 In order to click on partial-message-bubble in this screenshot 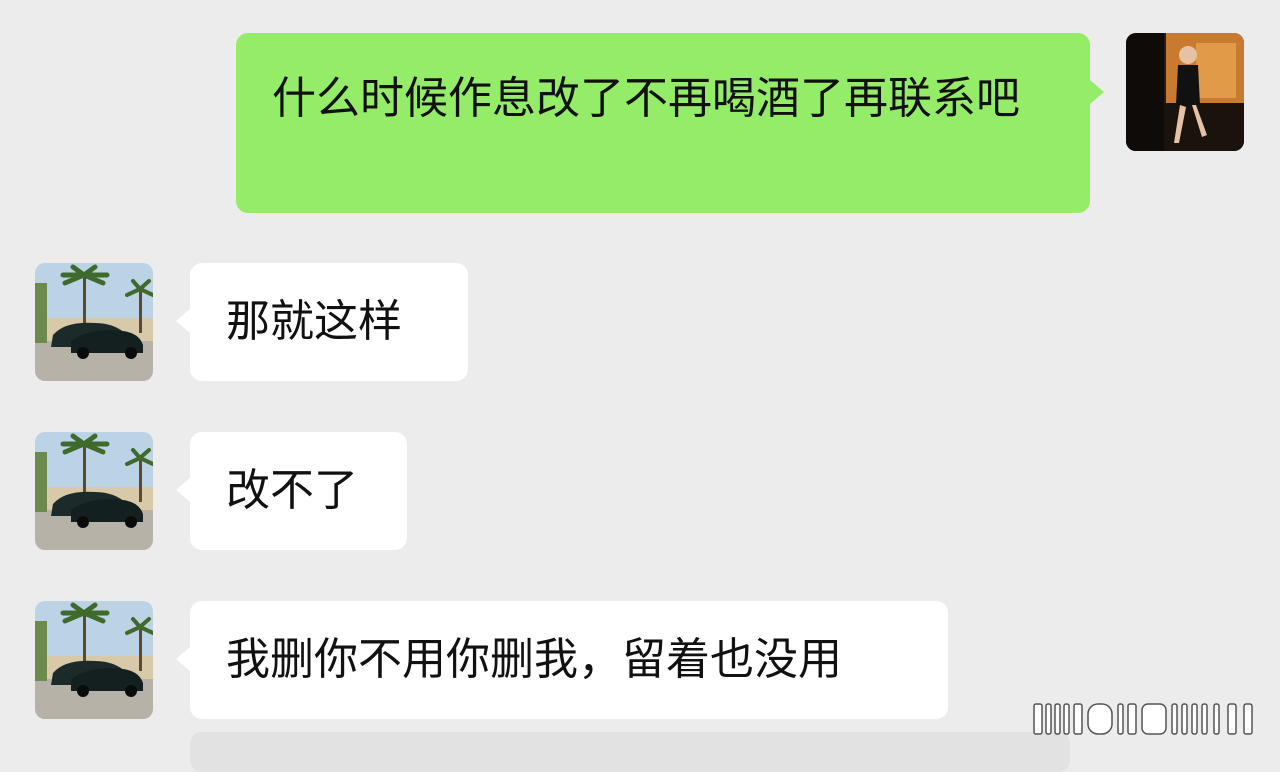, I will do `click(630, 752)`.